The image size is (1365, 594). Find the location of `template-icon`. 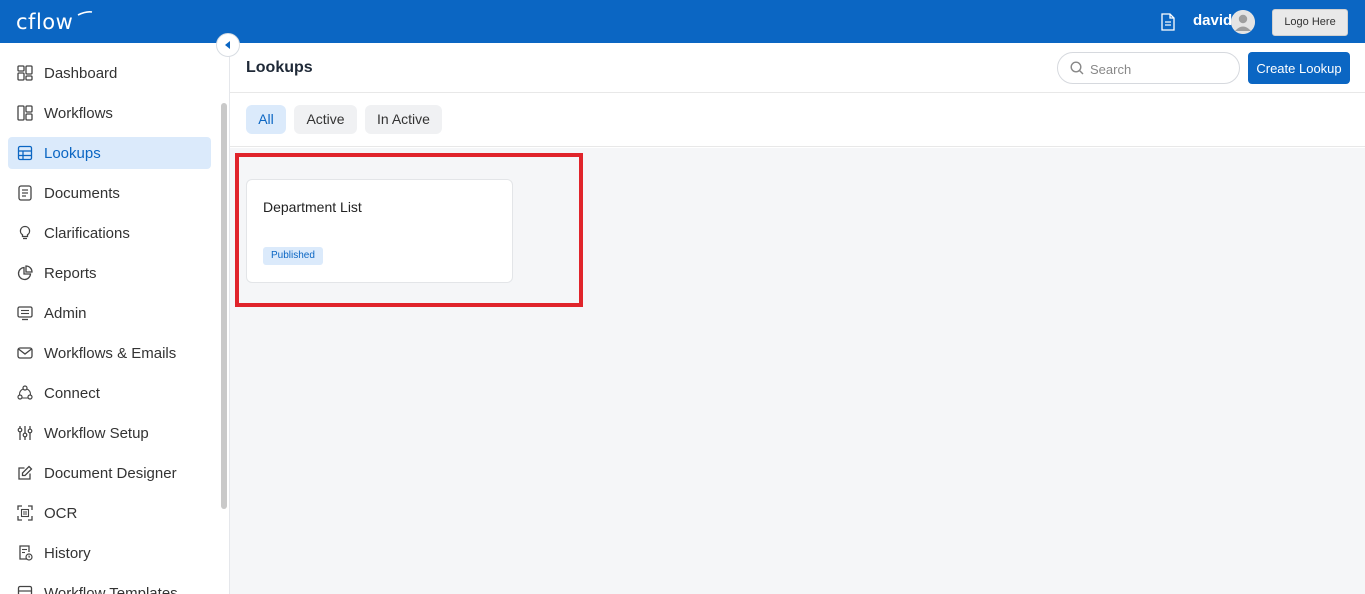

template-icon is located at coordinates (25, 589).